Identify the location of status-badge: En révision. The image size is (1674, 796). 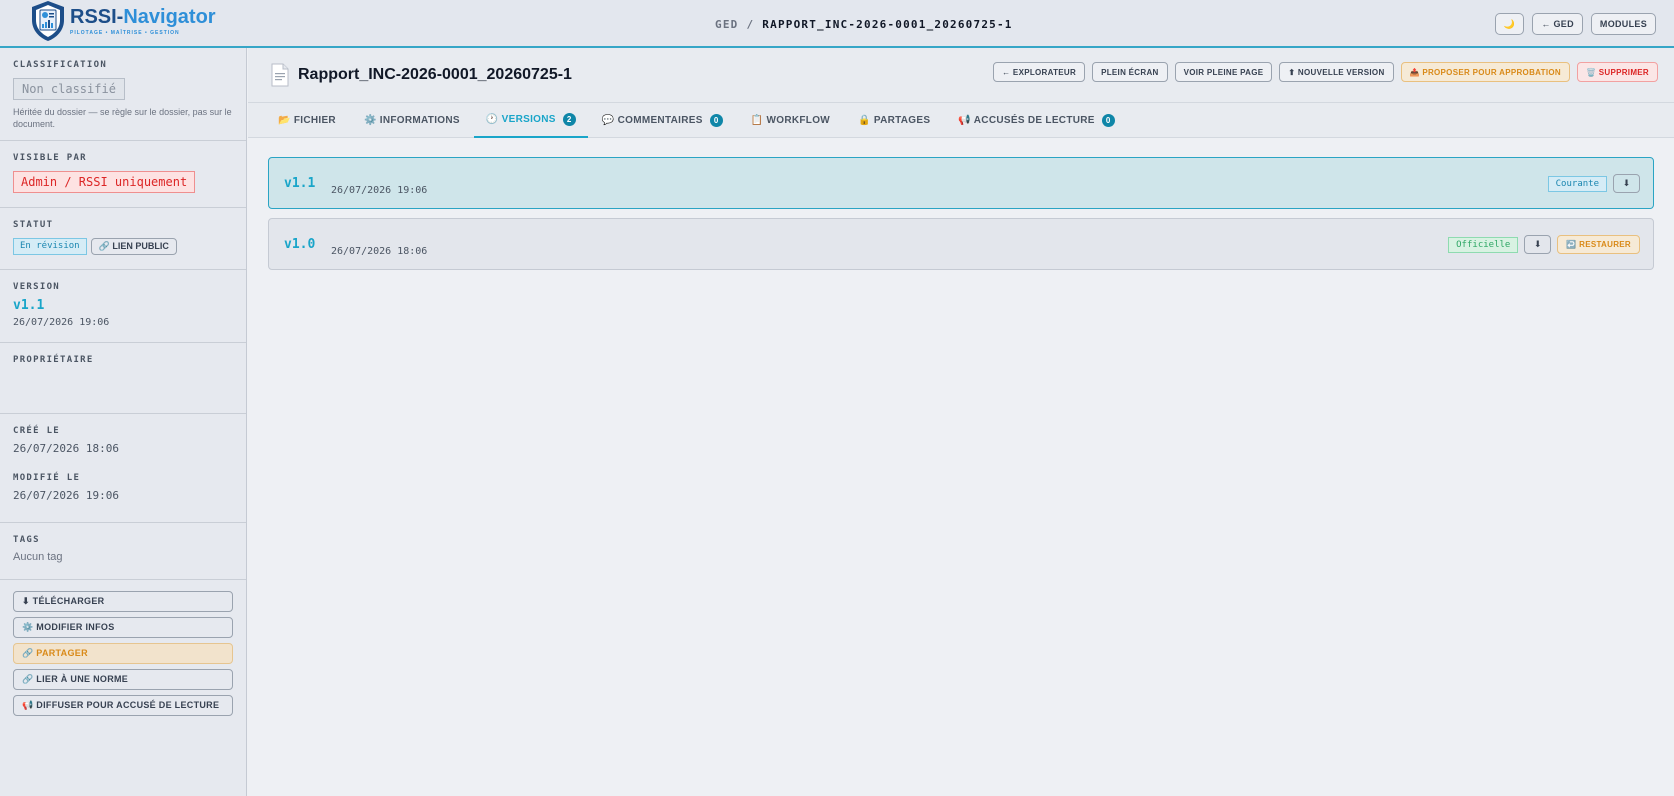
(50, 246).